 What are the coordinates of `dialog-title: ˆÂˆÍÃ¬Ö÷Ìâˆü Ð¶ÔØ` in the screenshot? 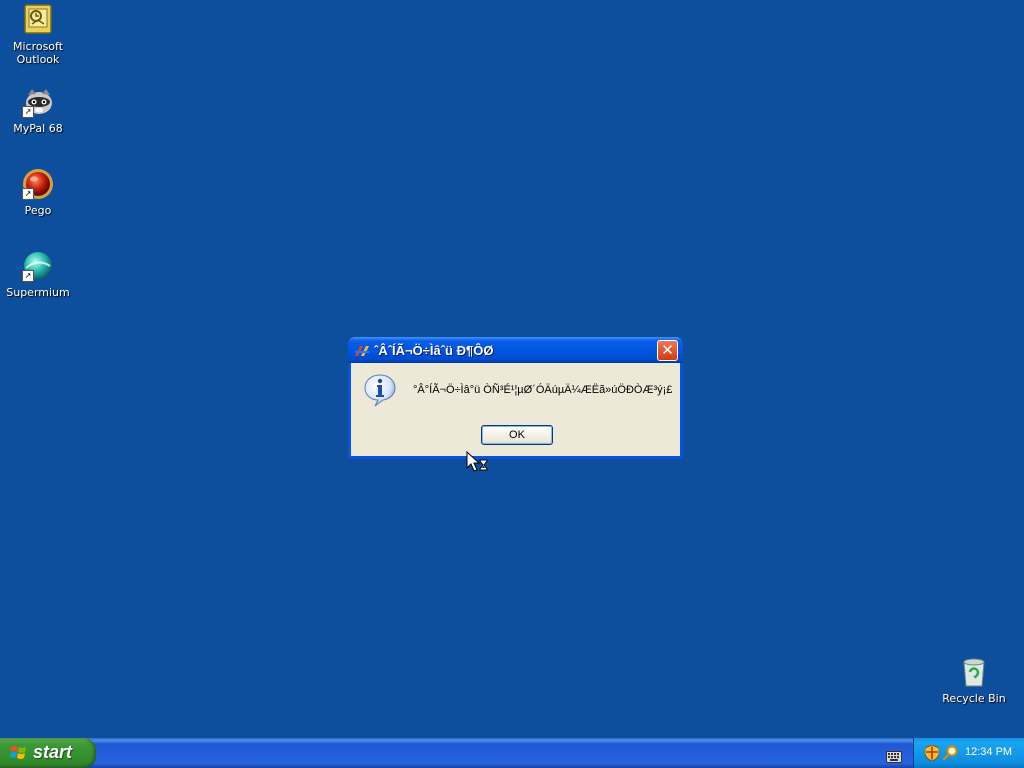 It's located at (434, 350).